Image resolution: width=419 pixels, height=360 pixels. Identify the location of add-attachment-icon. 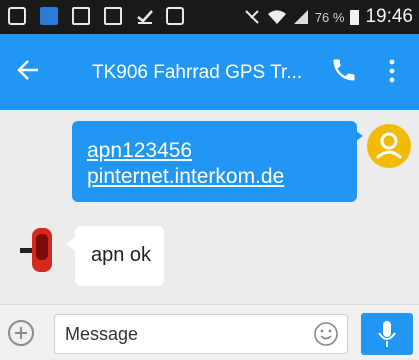
(21, 333).